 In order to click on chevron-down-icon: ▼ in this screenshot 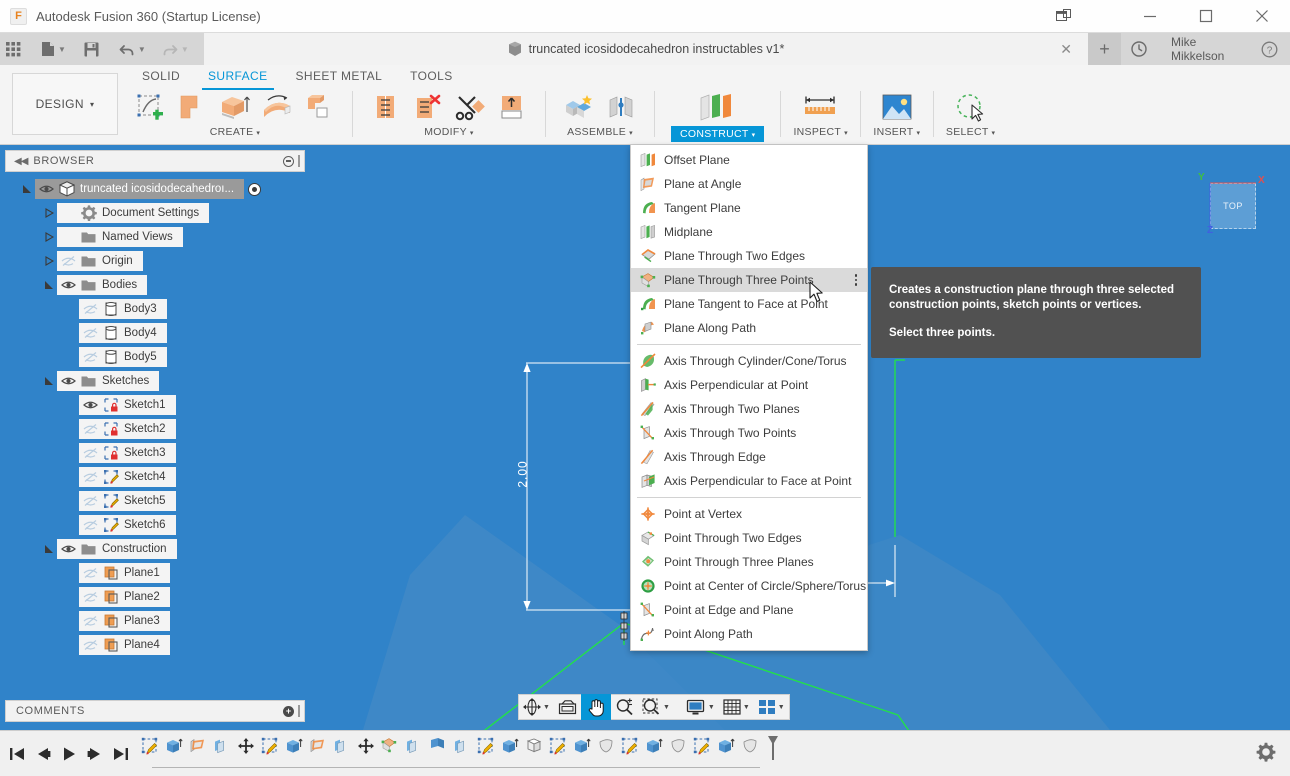, I will do `click(746, 707)`.